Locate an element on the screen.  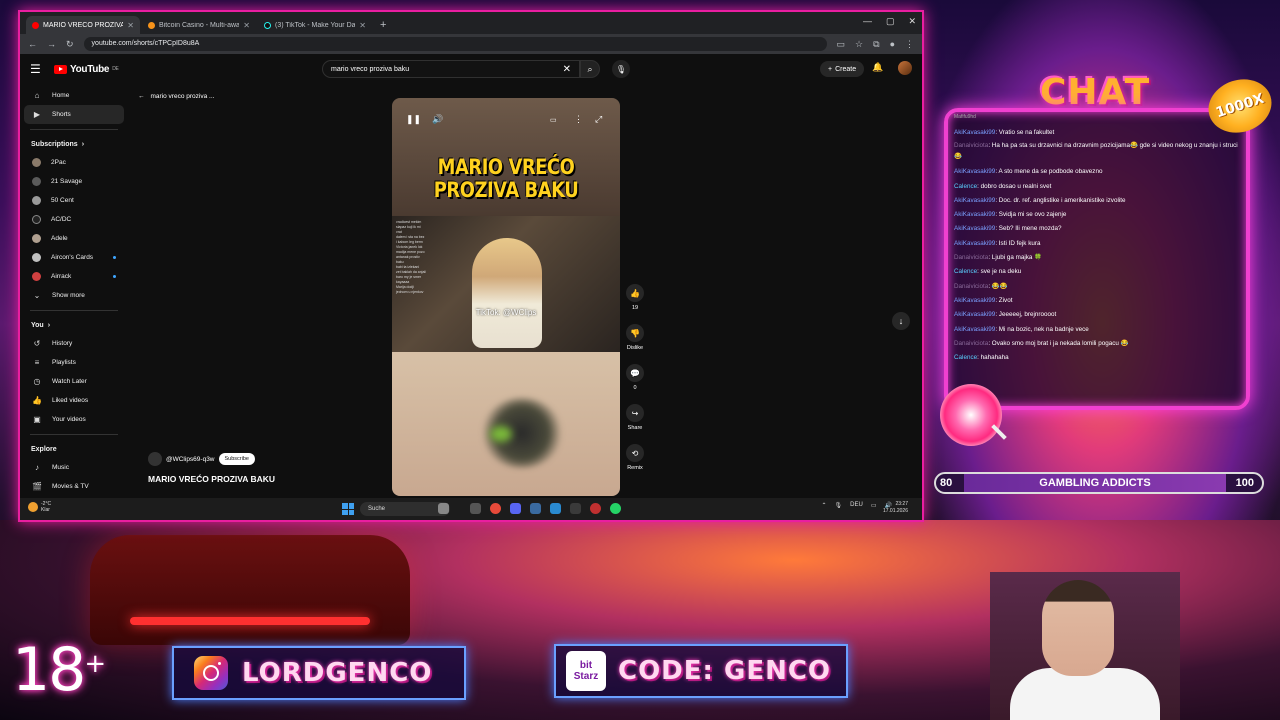
you-heading: You › is located at coordinates (74, 325).